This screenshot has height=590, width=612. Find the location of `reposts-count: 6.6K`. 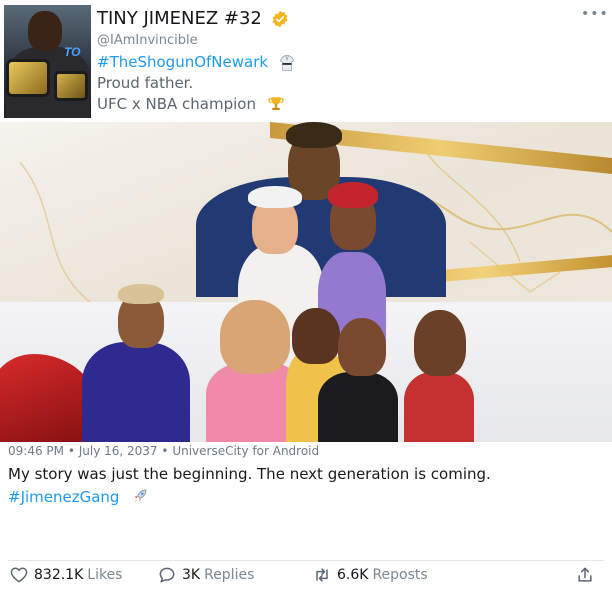

reposts-count: 6.6K is located at coordinates (353, 575).